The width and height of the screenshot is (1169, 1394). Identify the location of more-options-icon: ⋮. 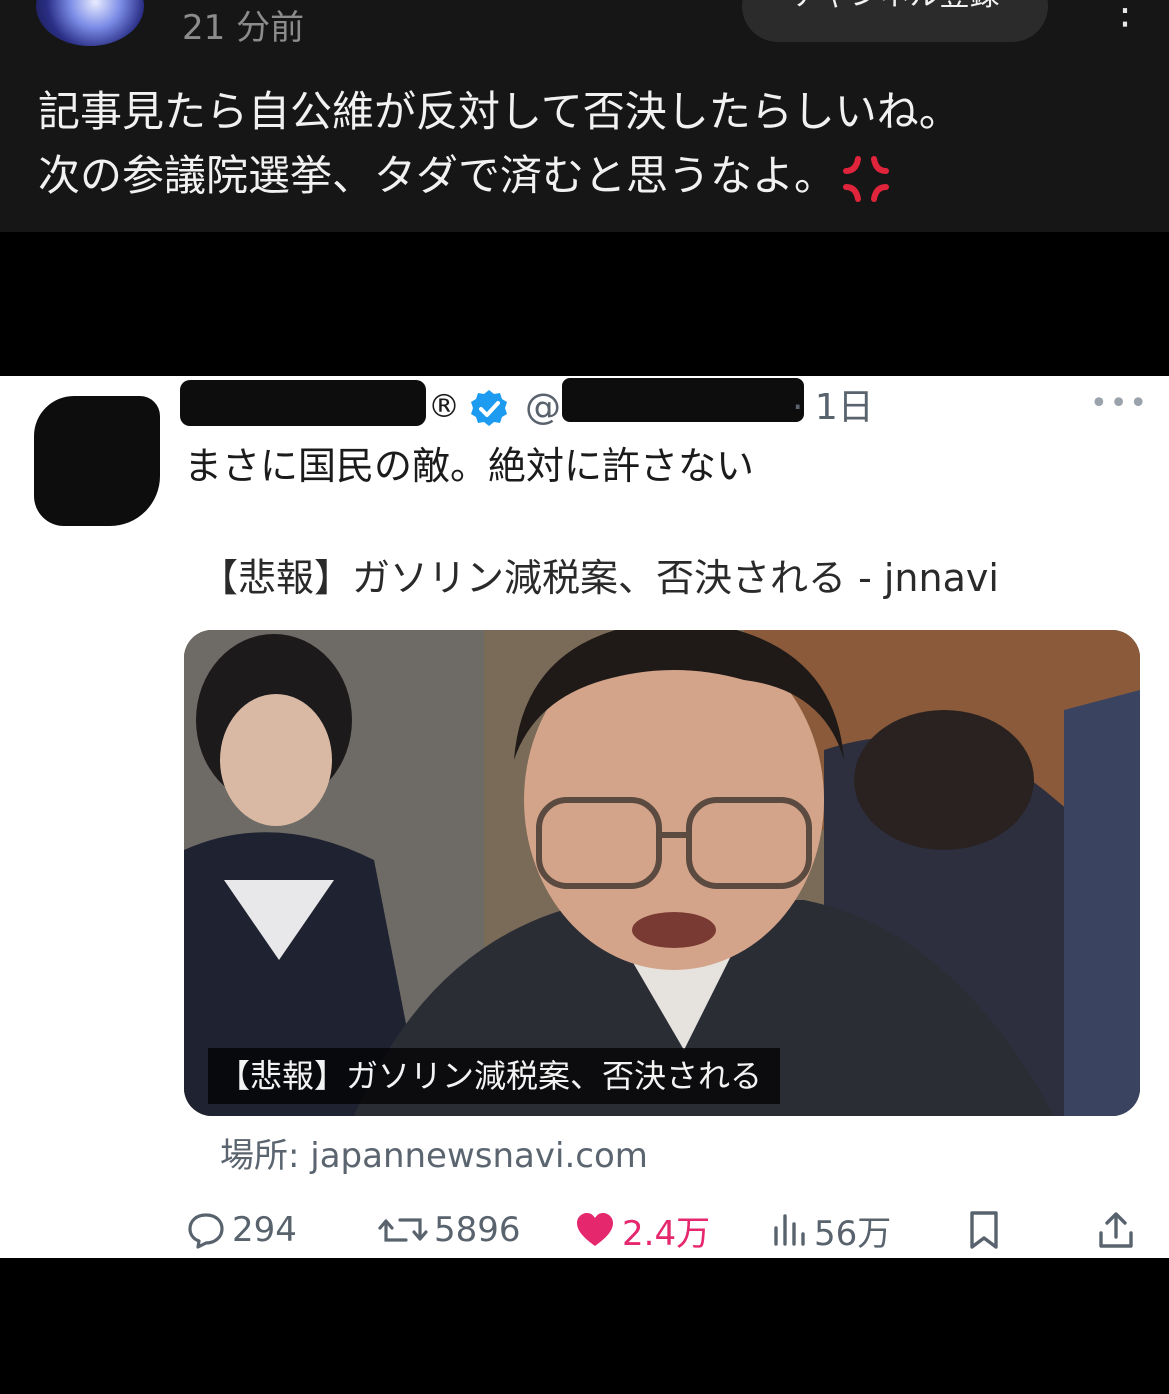
(1125, 17).